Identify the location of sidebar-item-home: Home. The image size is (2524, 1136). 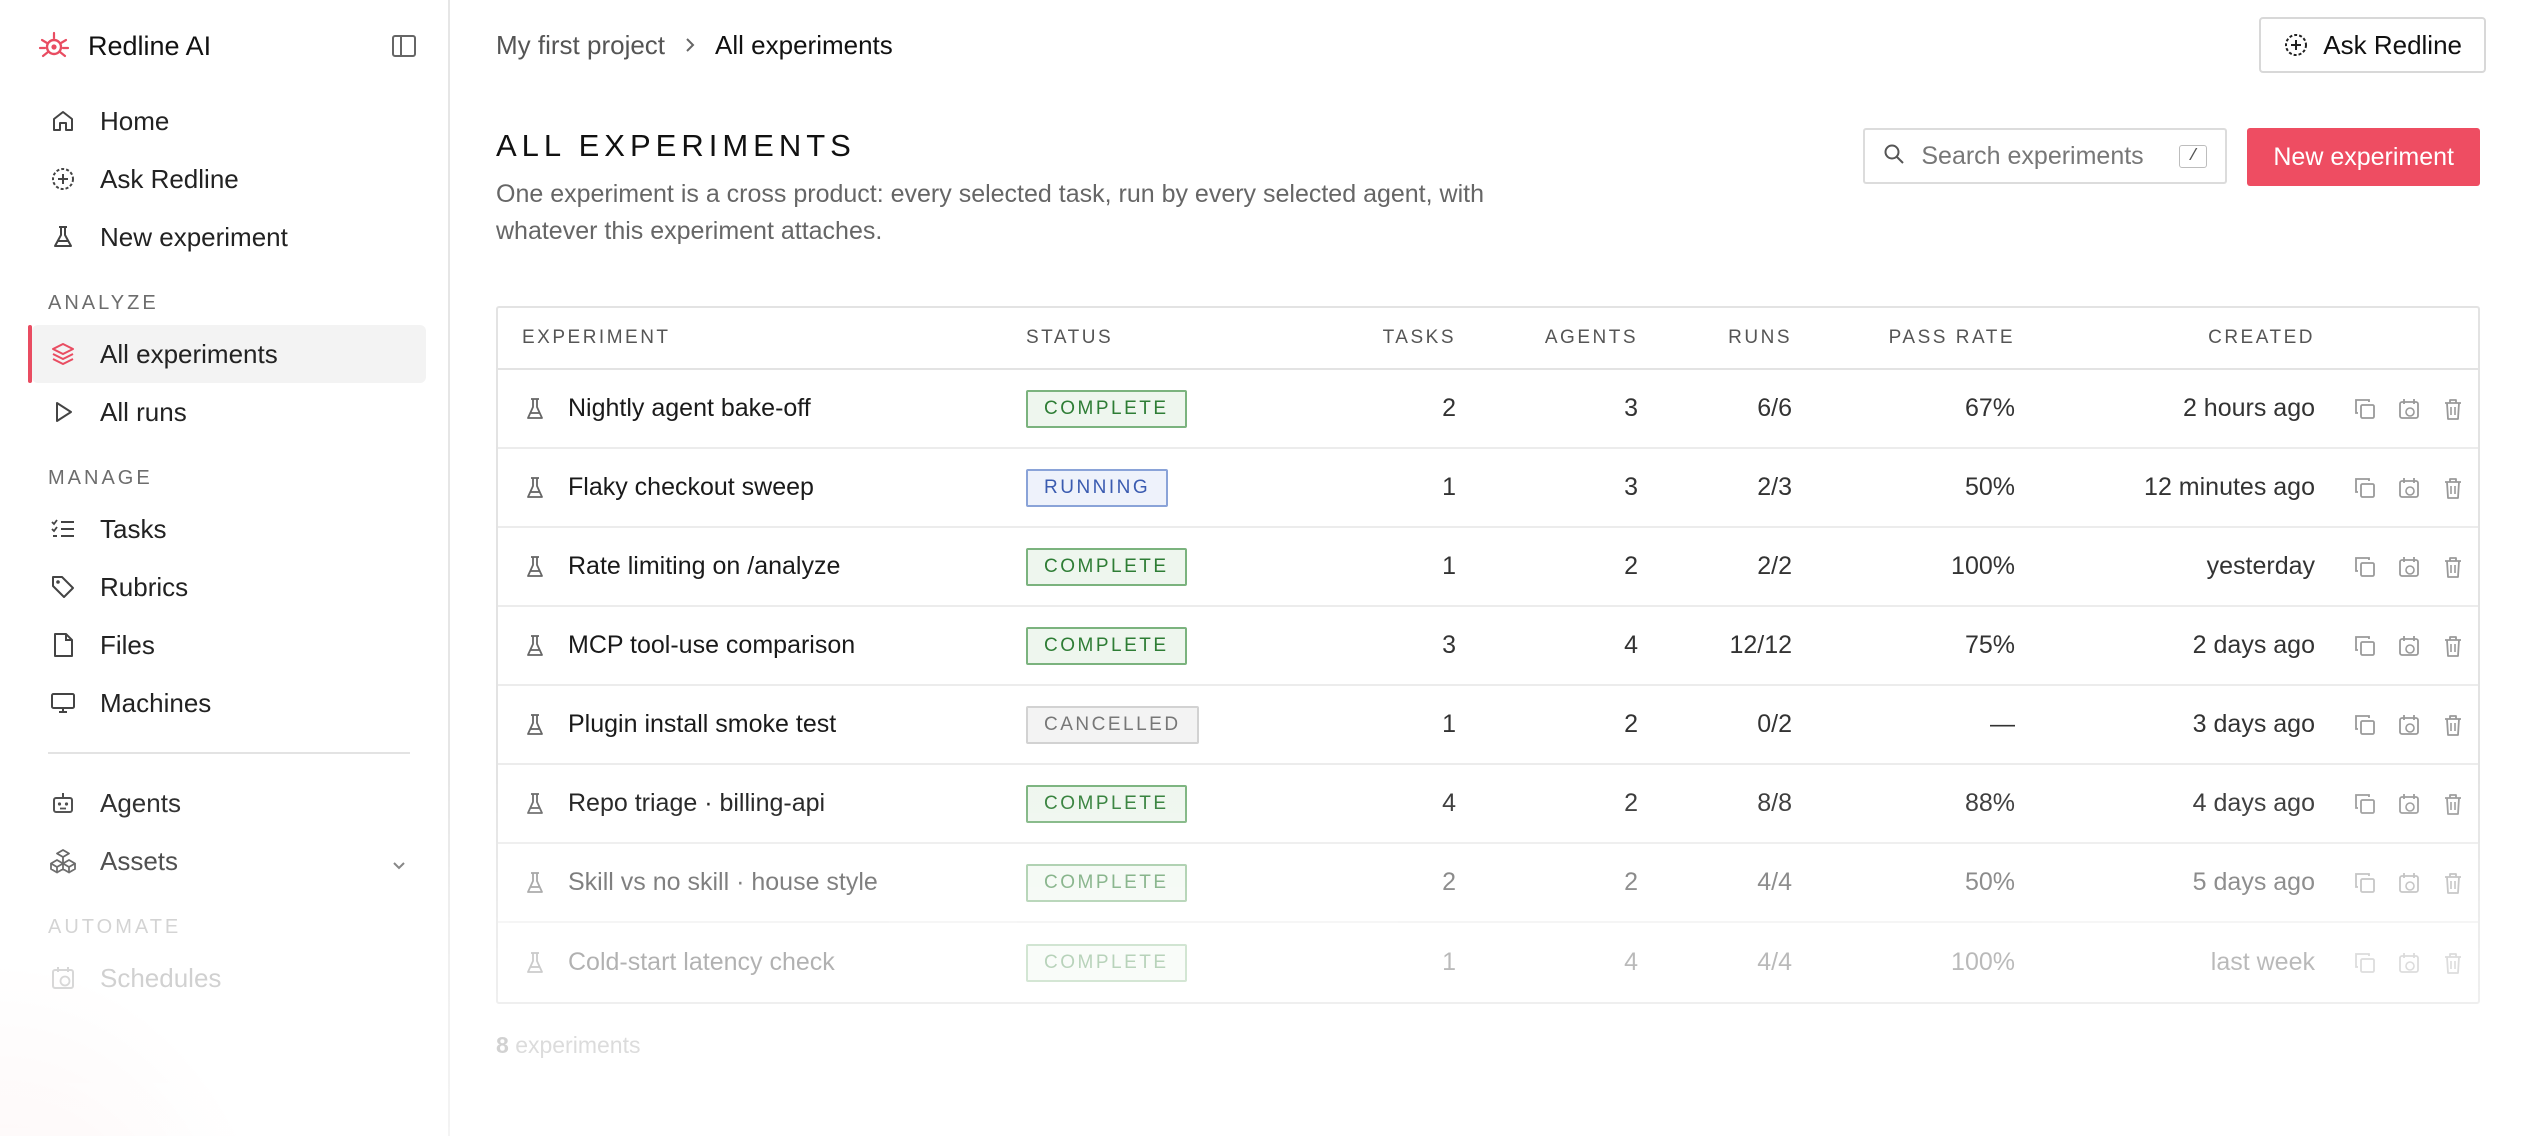
(229, 121).